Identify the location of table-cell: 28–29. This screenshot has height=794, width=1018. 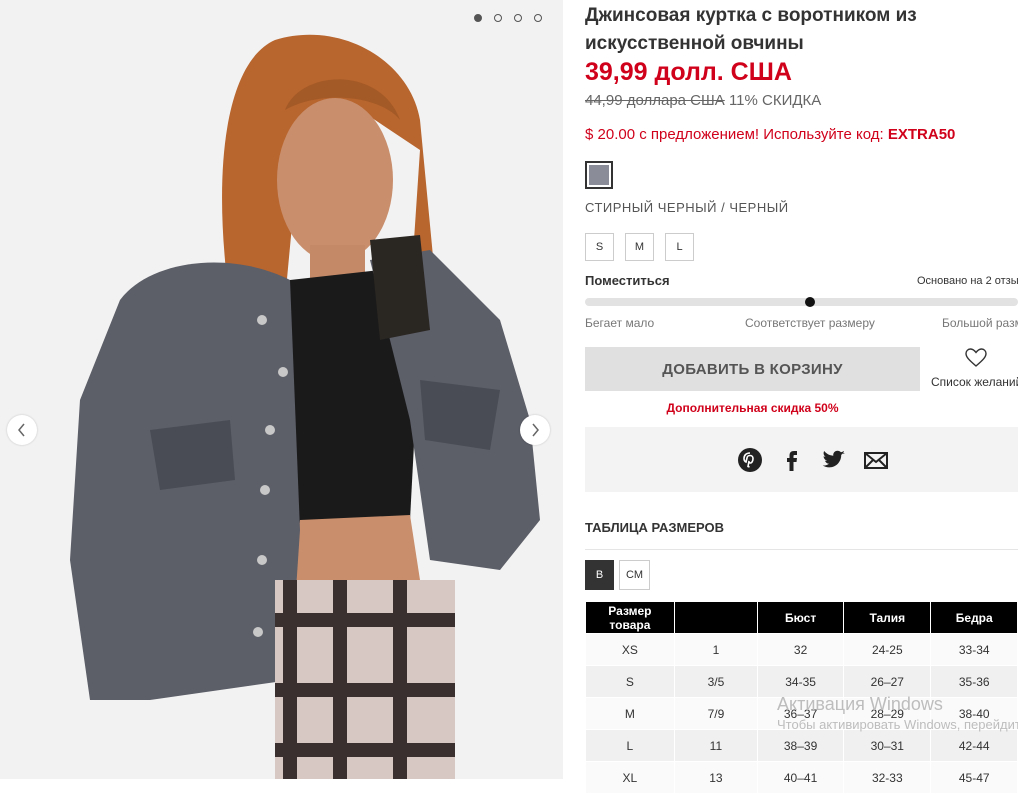
(887, 713).